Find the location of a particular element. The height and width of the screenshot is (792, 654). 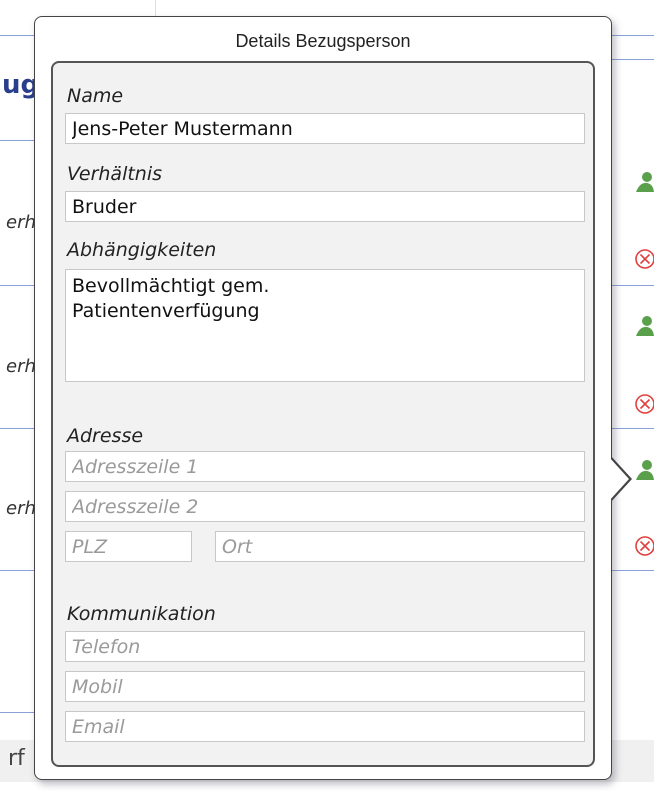

phone-field is located at coordinates (325, 646).